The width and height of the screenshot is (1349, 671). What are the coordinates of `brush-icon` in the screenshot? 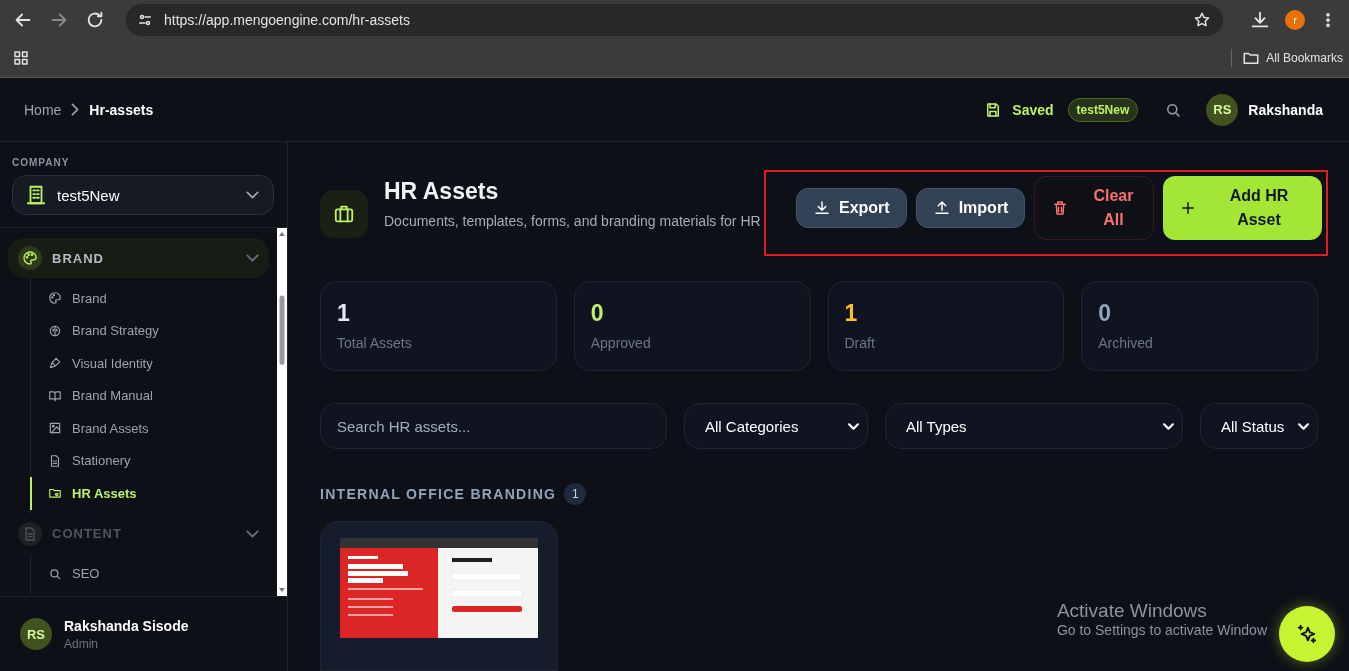 It's located at (55, 363).